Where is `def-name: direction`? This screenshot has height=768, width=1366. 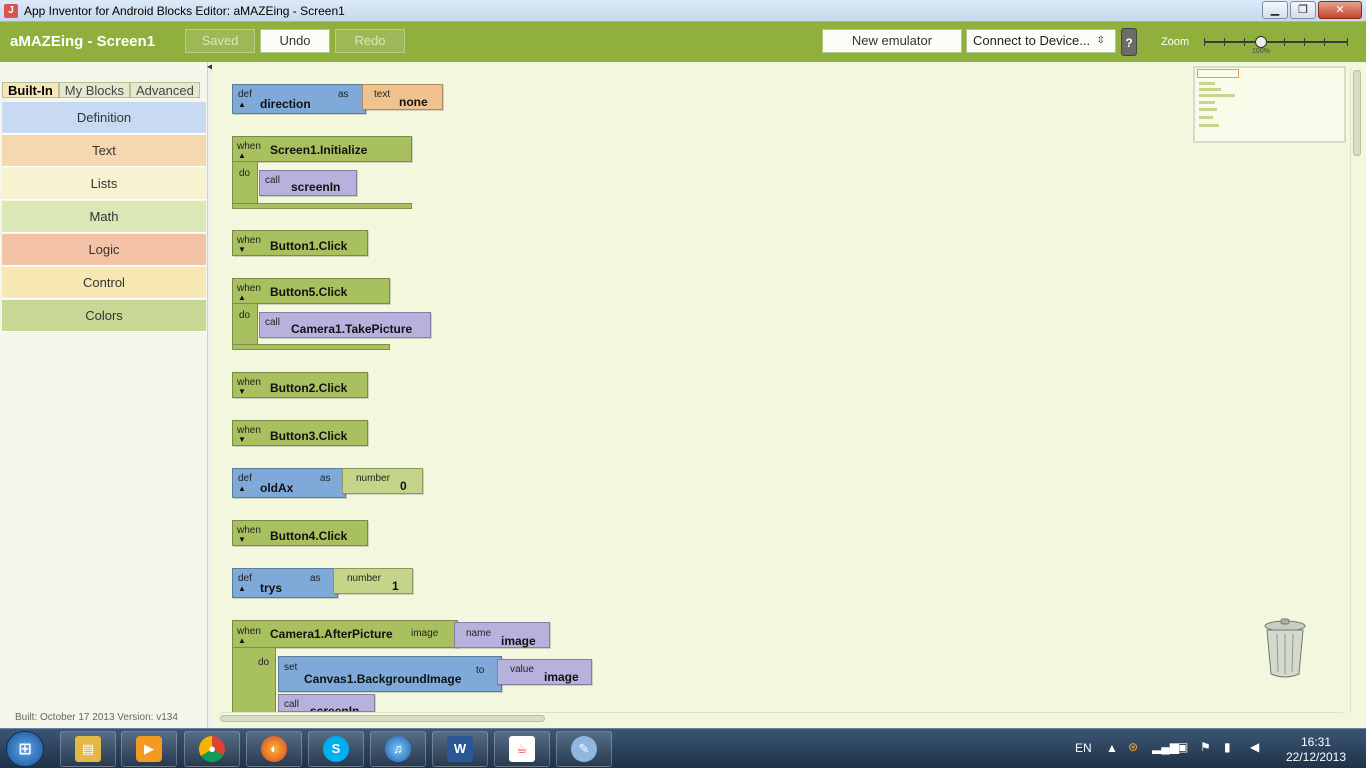 def-name: direction is located at coordinates (285, 104).